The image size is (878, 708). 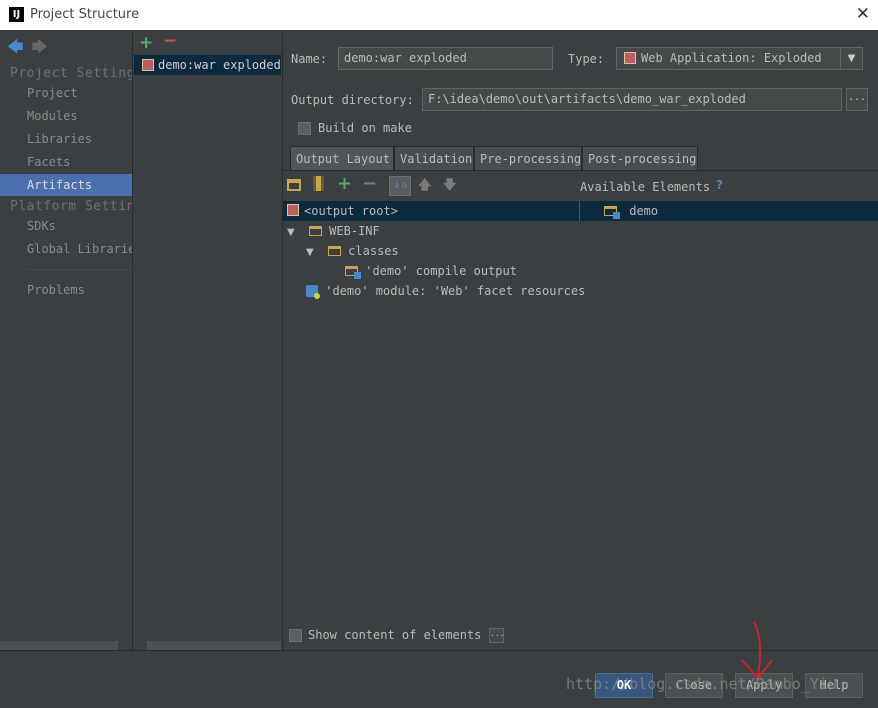 I want to click on nav-arrows: 🡄 🡆, so click(x=31, y=49).